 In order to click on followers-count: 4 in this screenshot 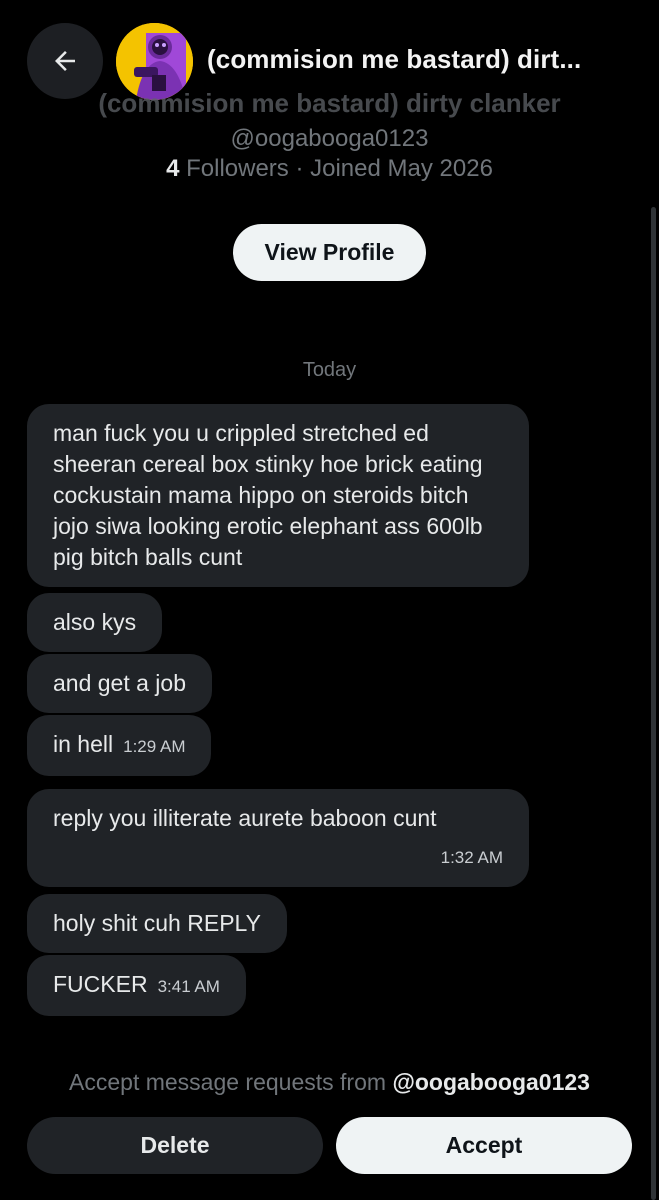, I will do `click(173, 168)`.